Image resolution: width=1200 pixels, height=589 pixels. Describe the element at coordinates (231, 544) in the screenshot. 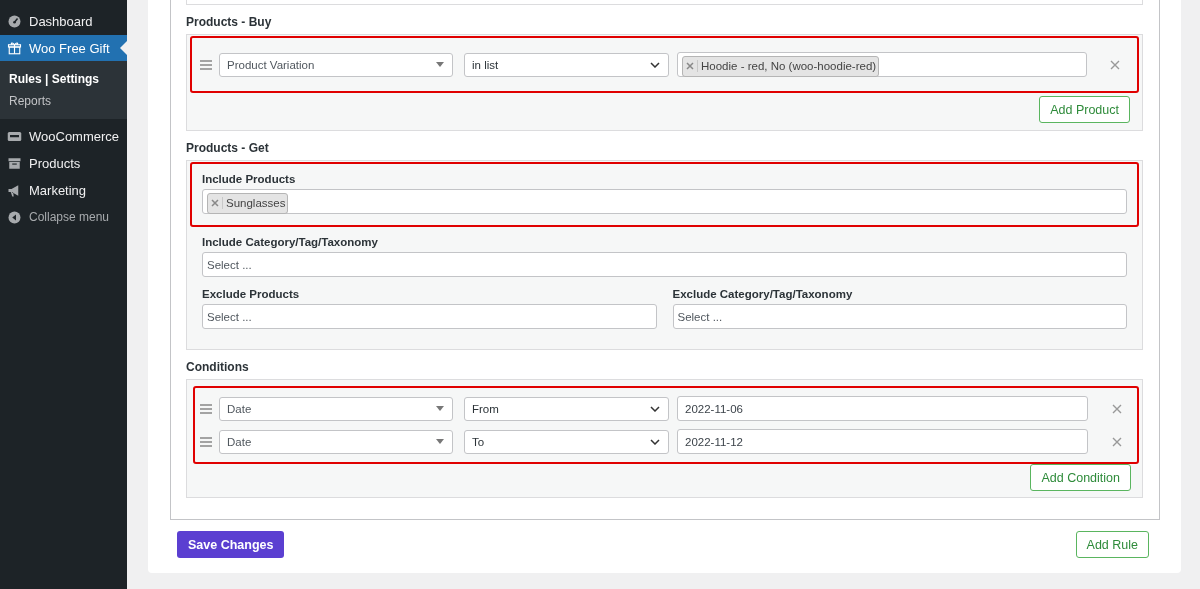

I see `save-changes-button: Save Changes` at that location.